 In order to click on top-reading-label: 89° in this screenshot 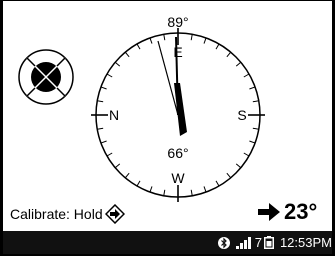, I will do `click(177, 22)`.